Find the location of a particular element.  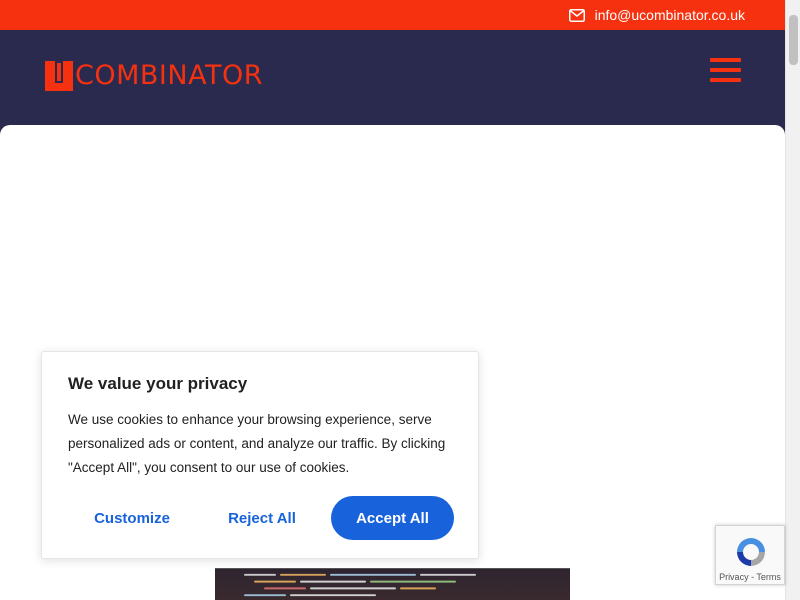

page-scrollbar is located at coordinates (792, 300).